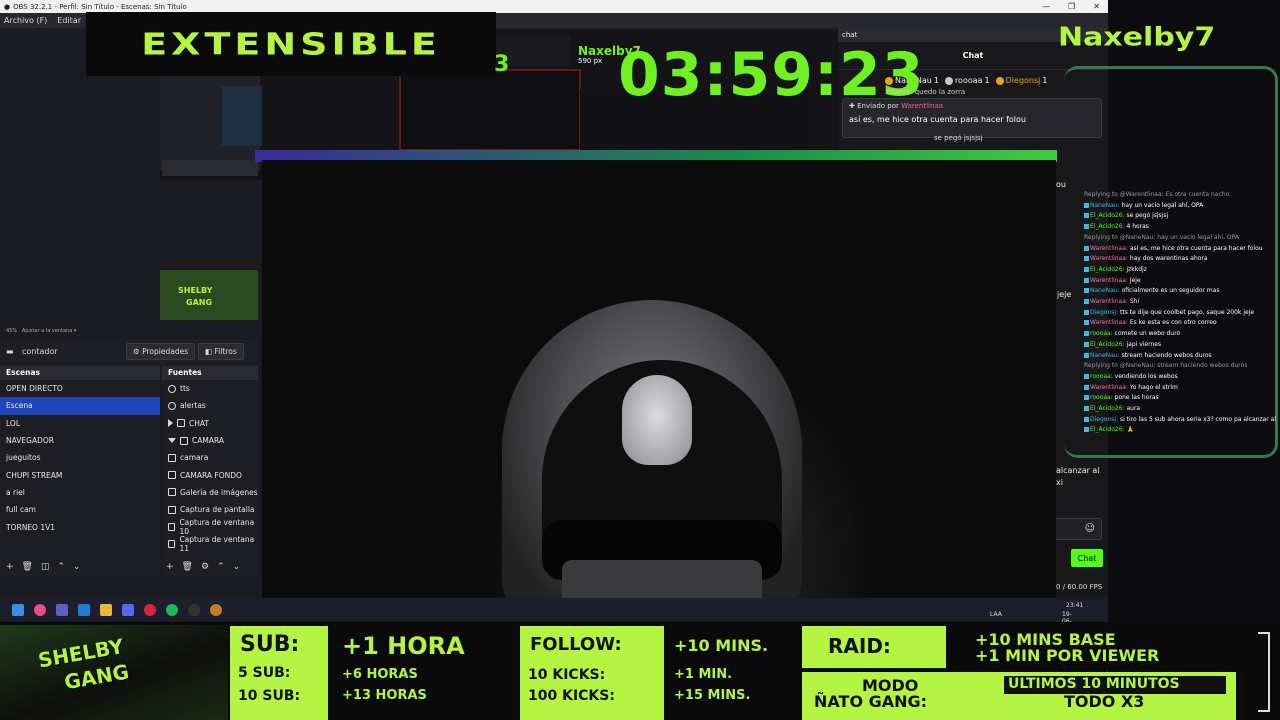  Describe the element at coordinates (27, 567) in the screenshot. I see `remove-scene-icon: 🗑` at that location.